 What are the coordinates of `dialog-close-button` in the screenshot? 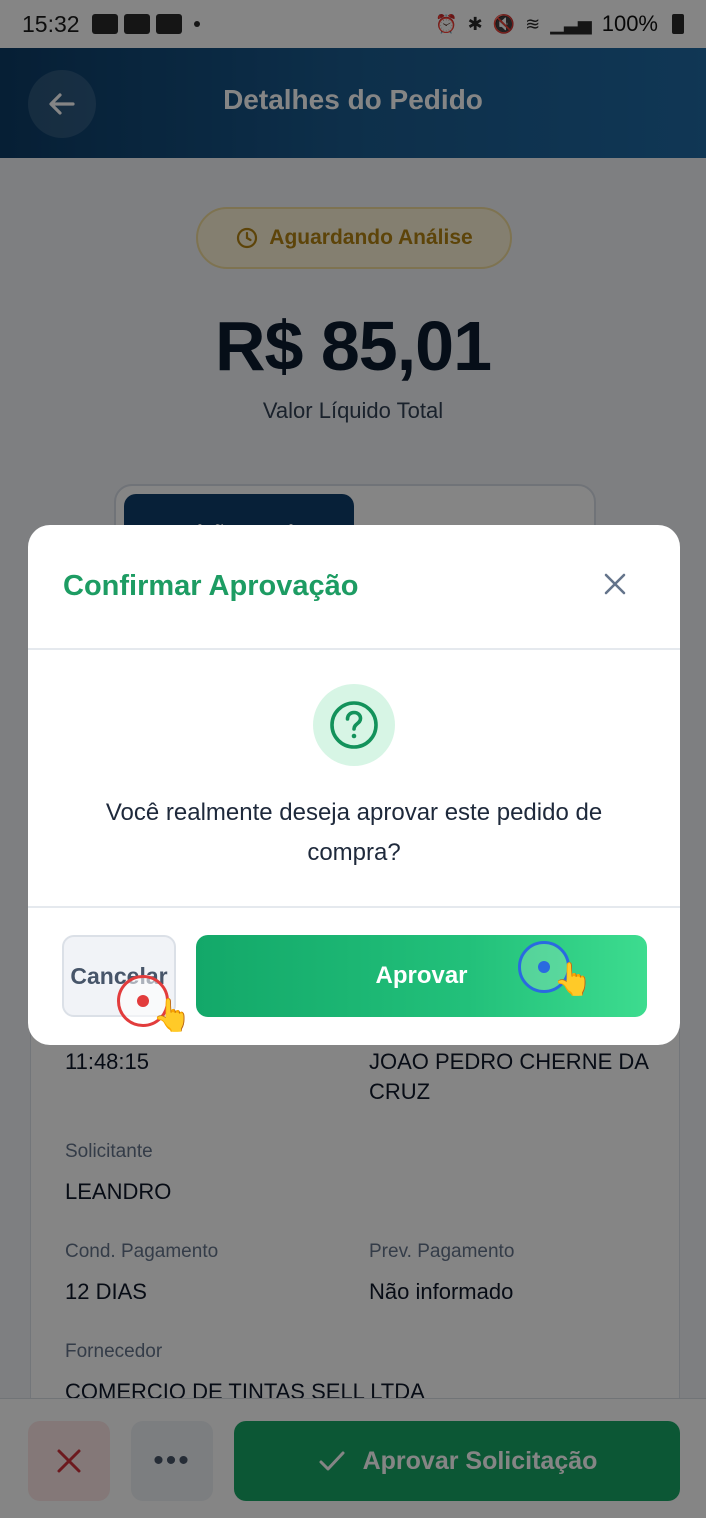 It's located at (615, 584).